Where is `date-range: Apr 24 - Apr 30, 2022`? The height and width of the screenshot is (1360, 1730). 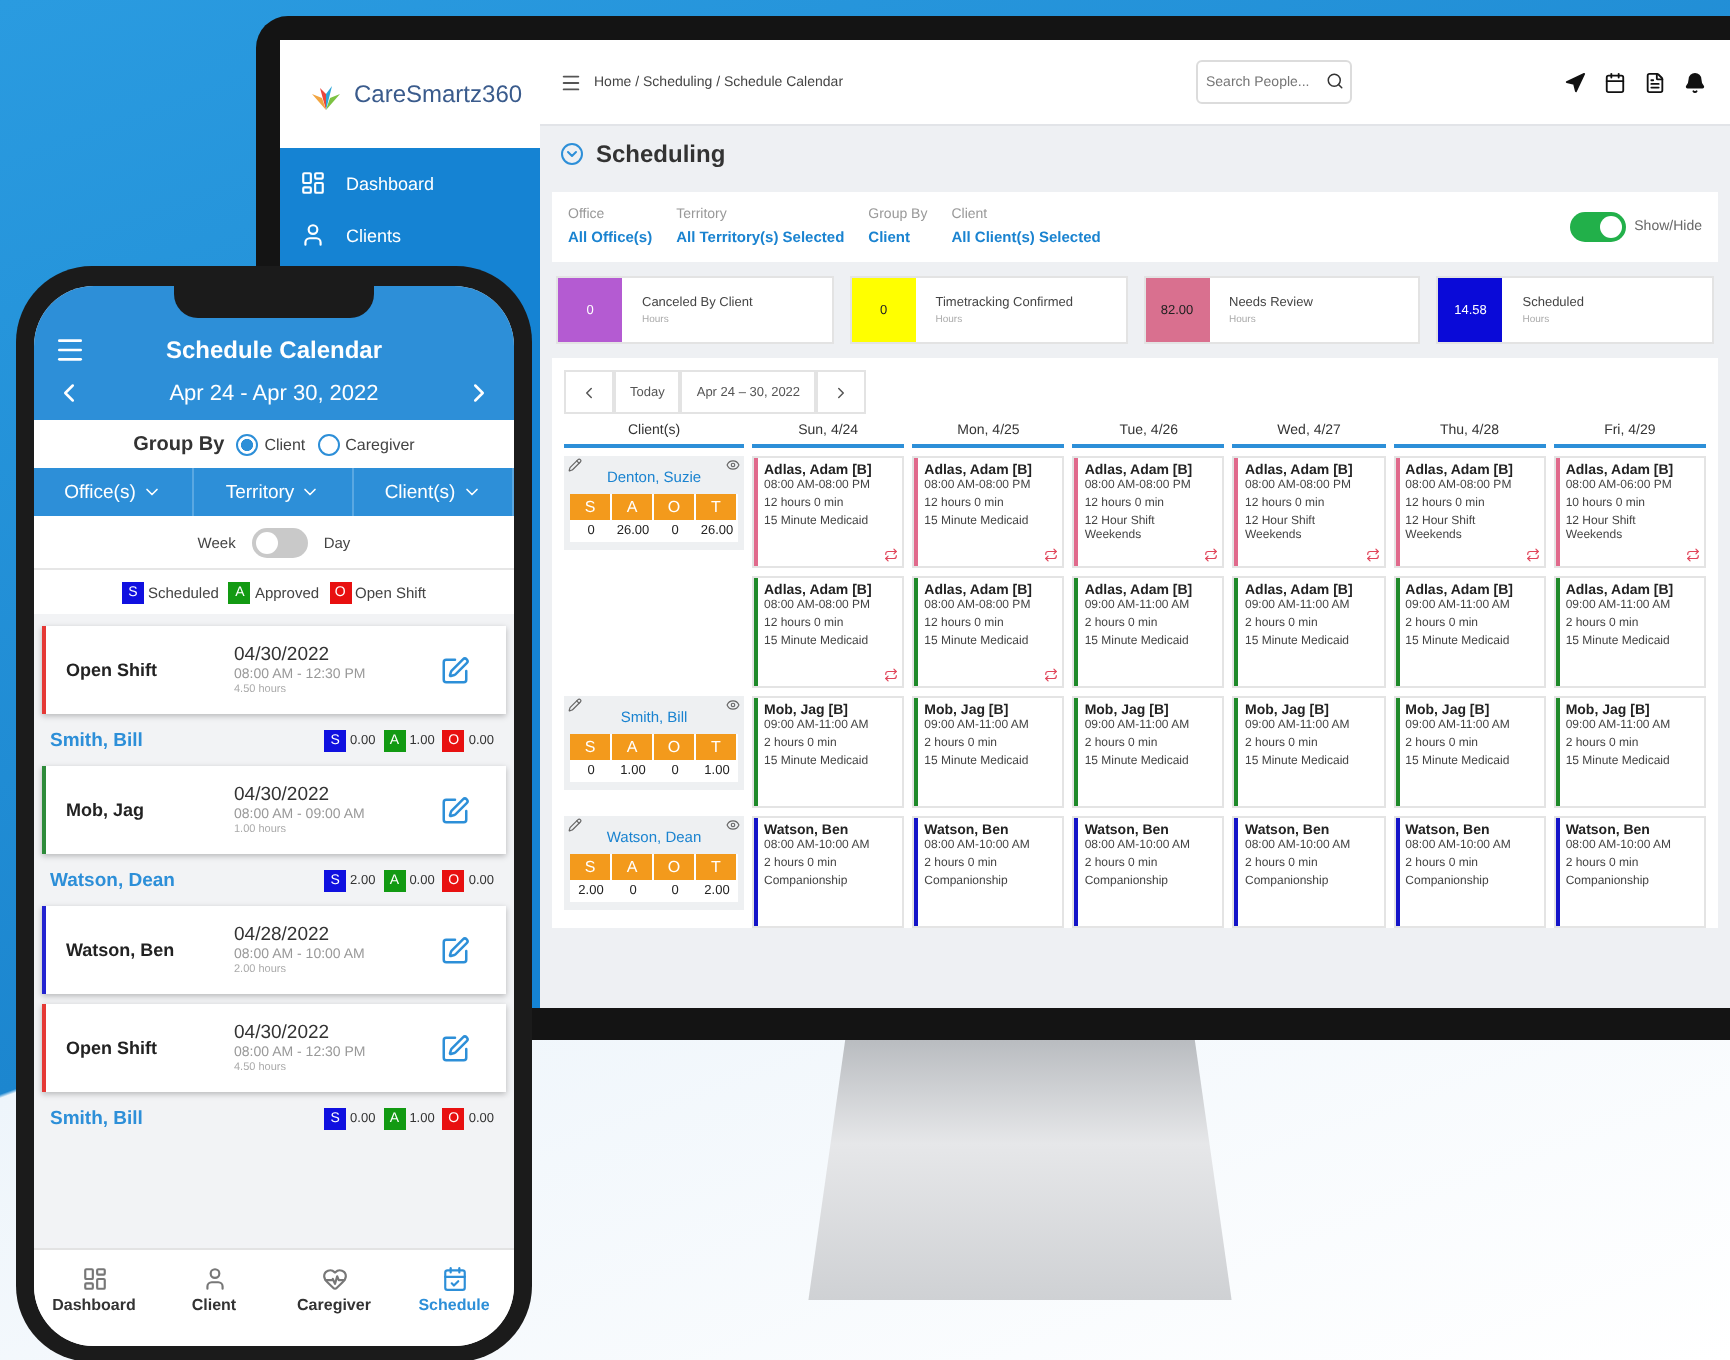 date-range: Apr 24 - Apr 30, 2022 is located at coordinates (274, 393).